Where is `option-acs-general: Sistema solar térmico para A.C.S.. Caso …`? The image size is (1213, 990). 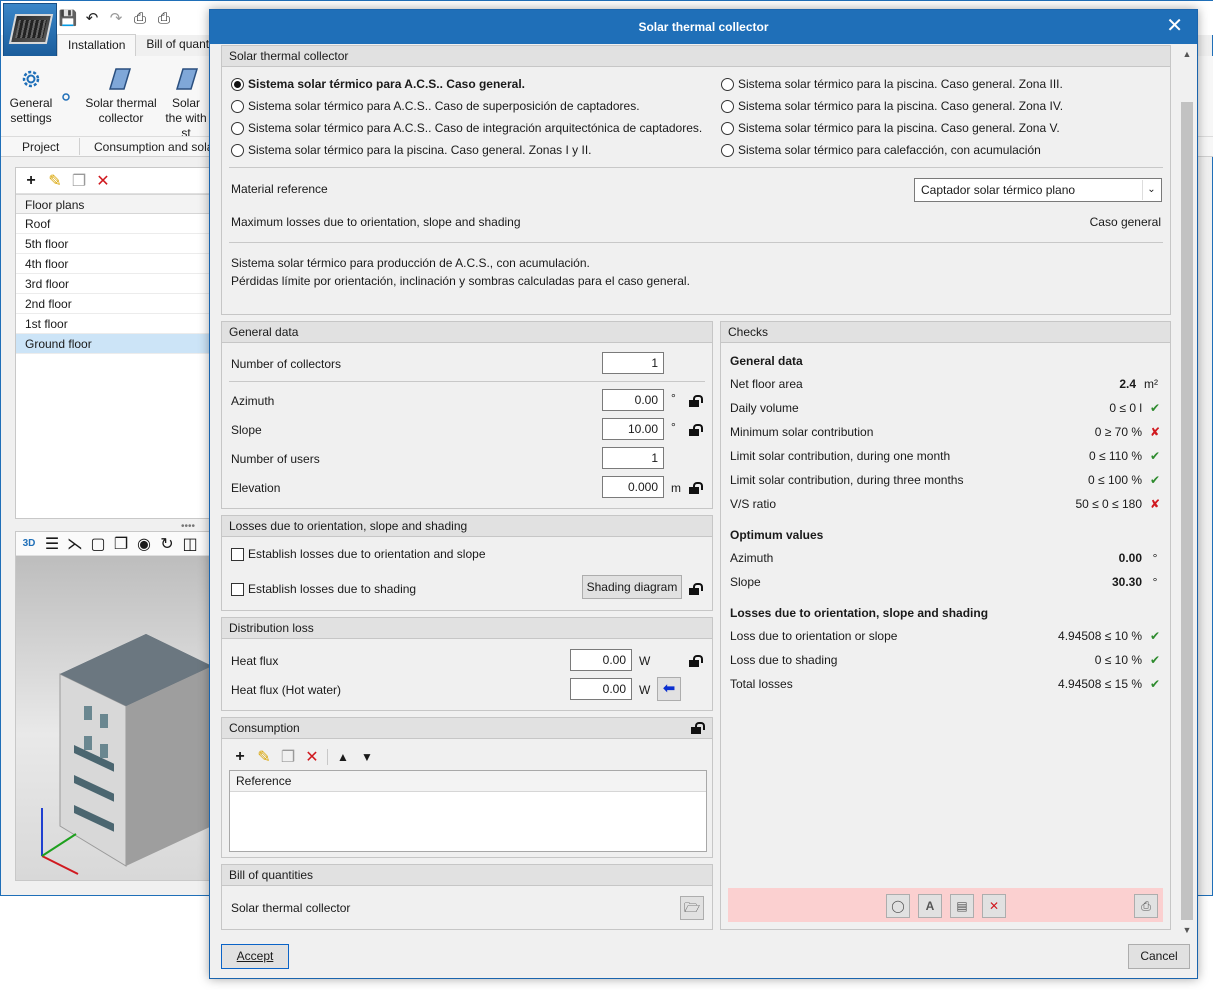
option-acs-general: Sistema solar térmico para A.C.S.. Caso … is located at coordinates (378, 84).